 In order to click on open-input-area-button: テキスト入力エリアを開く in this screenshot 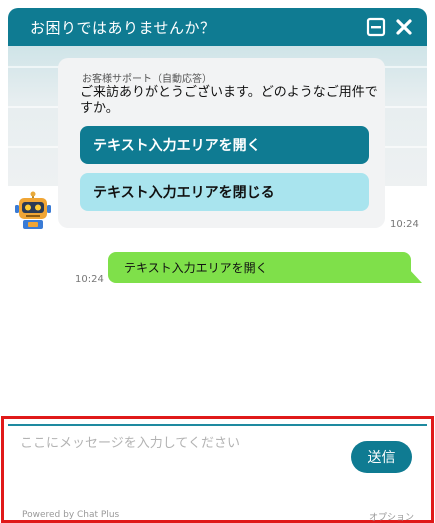, I will do `click(224, 145)`.